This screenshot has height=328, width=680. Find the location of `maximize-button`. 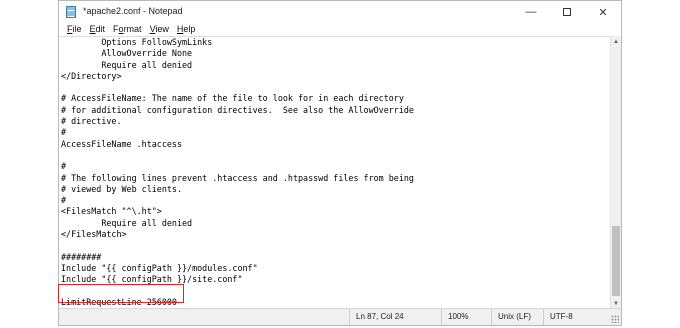

maximize-button is located at coordinates (567, 12).